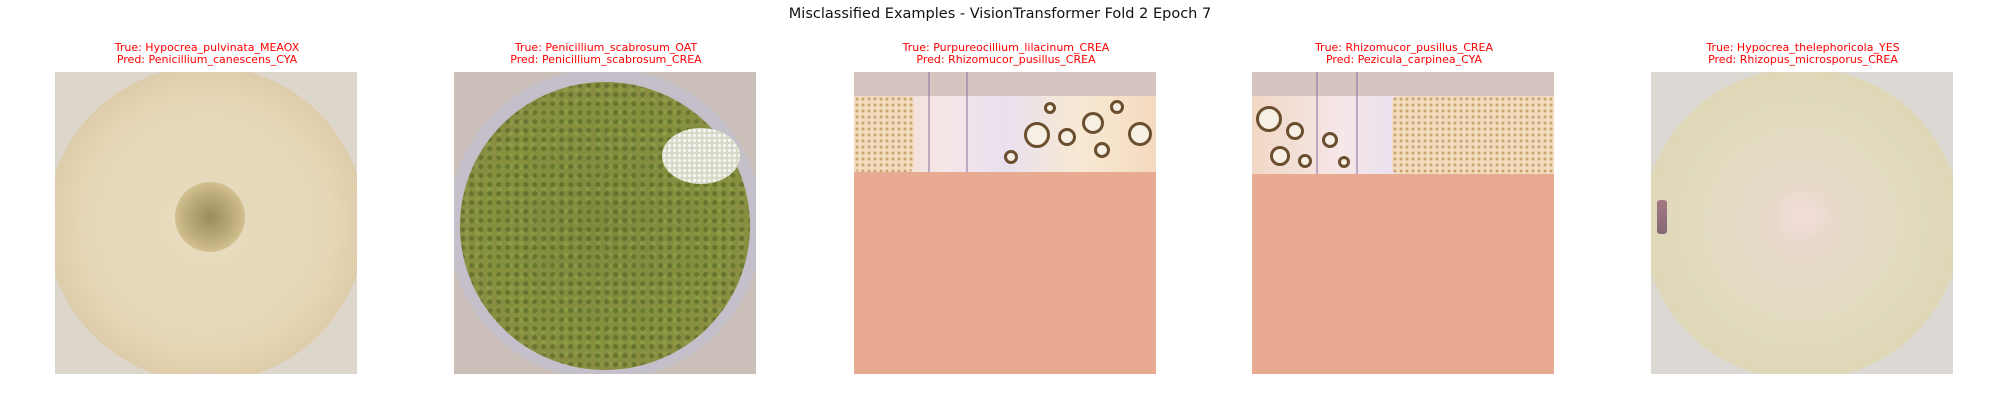 The image size is (2000, 400). What do you see at coordinates (1662, 217) in the screenshot?
I see `marker-stain` at bounding box center [1662, 217].